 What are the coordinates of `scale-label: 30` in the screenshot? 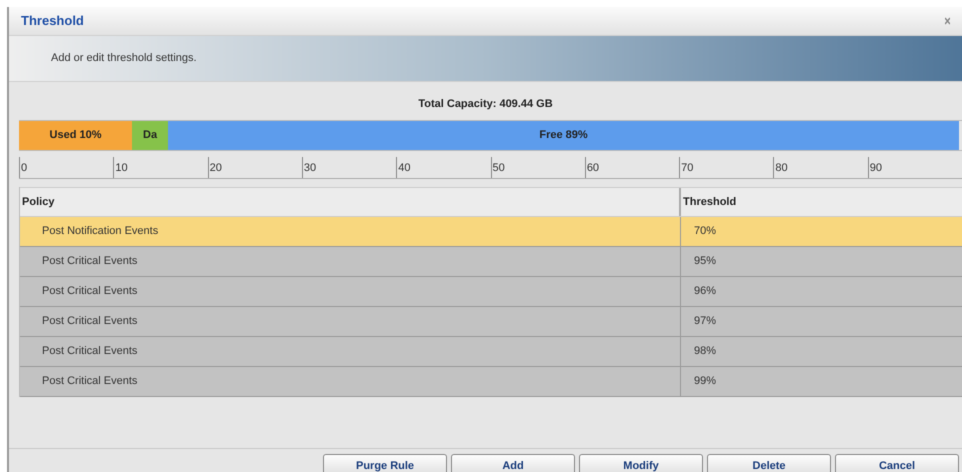 It's located at (309, 167).